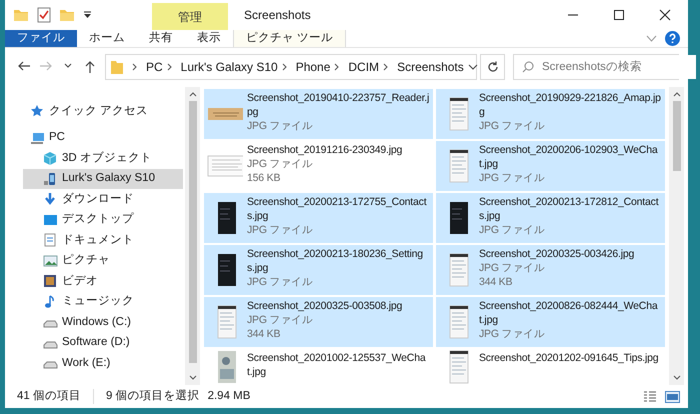 Image resolution: width=700 pixels, height=414 pixels. Describe the element at coordinates (50, 240) in the screenshot. I see `document-icon` at that location.